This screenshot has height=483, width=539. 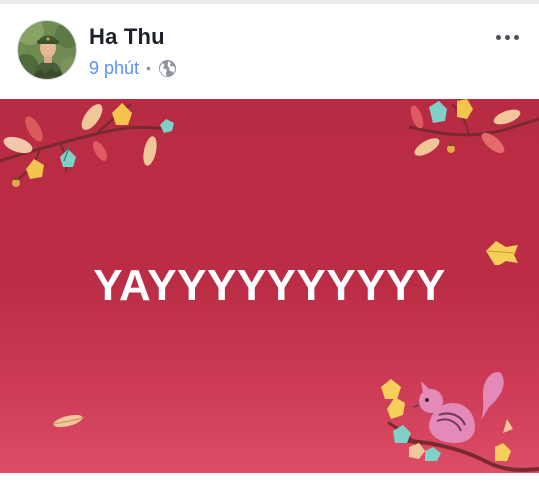 I want to click on squirrel-branch-icon, so click(x=460, y=422).